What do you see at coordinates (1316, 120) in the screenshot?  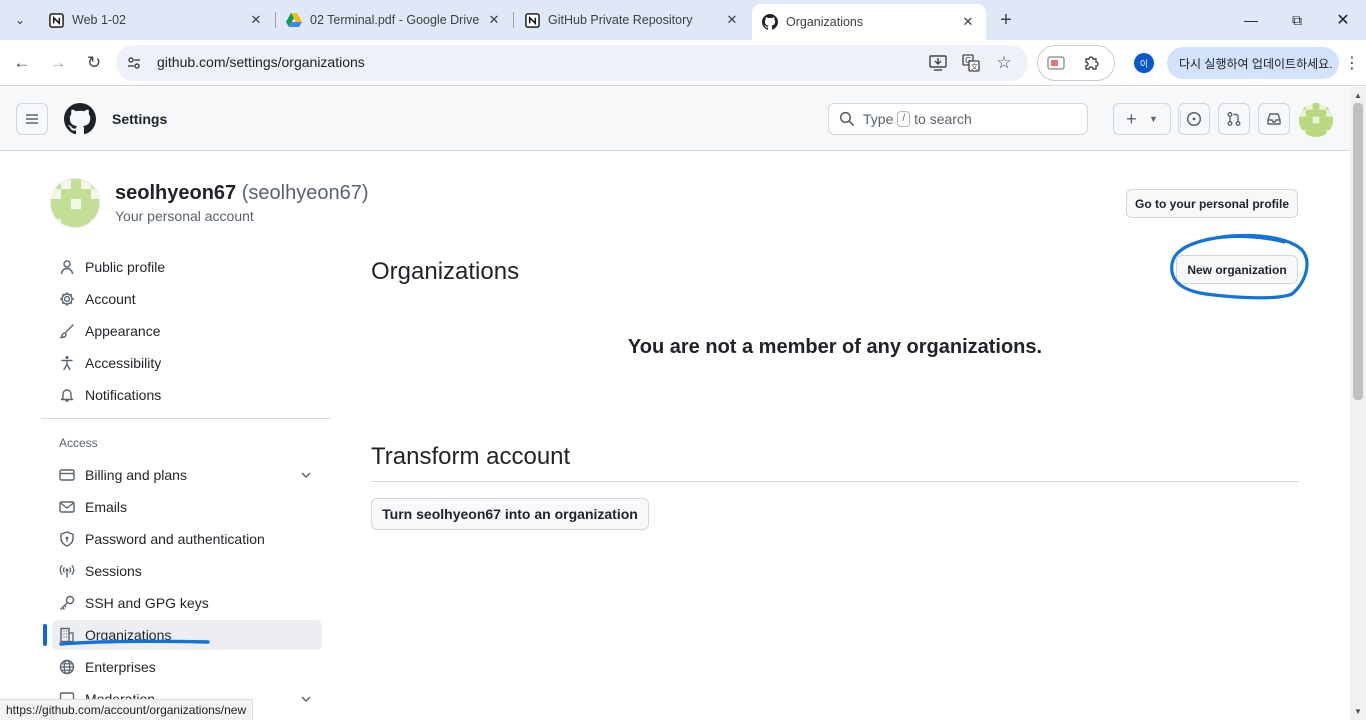 I see `user-avatar` at bounding box center [1316, 120].